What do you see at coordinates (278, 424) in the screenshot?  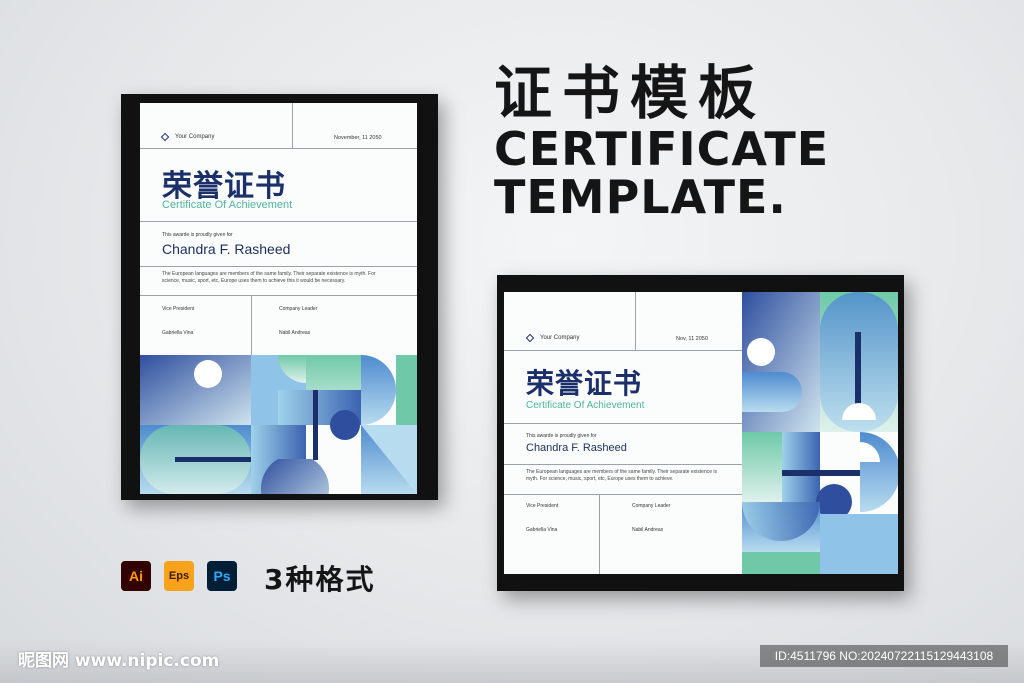 I see `portrait-geometric-artwork` at bounding box center [278, 424].